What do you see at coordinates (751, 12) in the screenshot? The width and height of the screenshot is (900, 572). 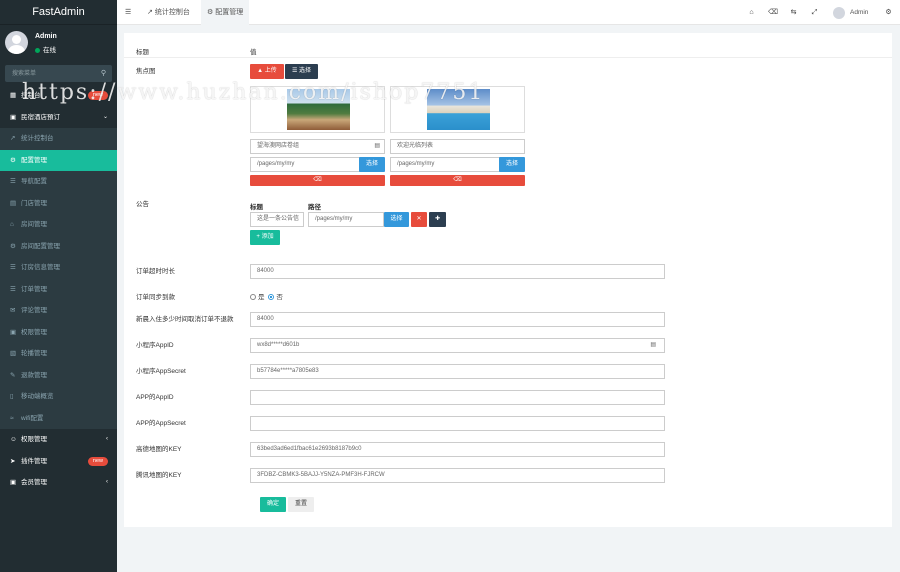 I see `home-icon: ⌂` at bounding box center [751, 12].